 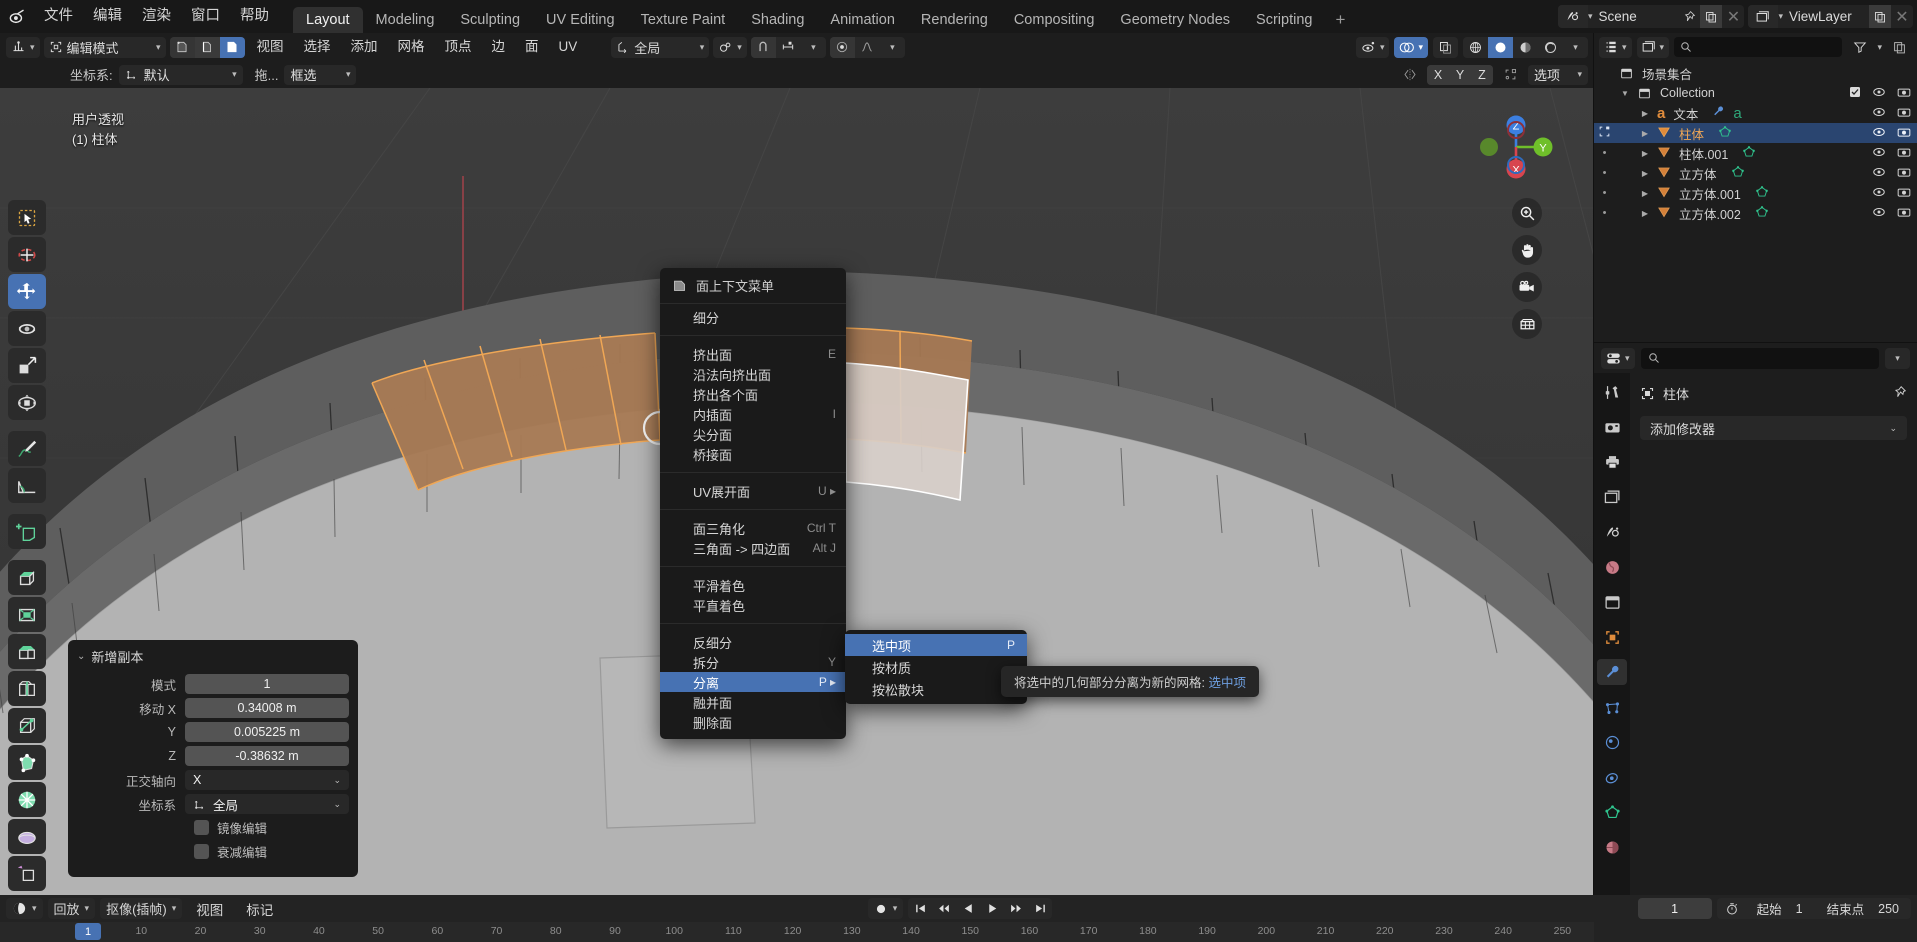 What do you see at coordinates (753, 354) in the screenshot?
I see `ctx-item-extrude-faces: 挤出面 E` at bounding box center [753, 354].